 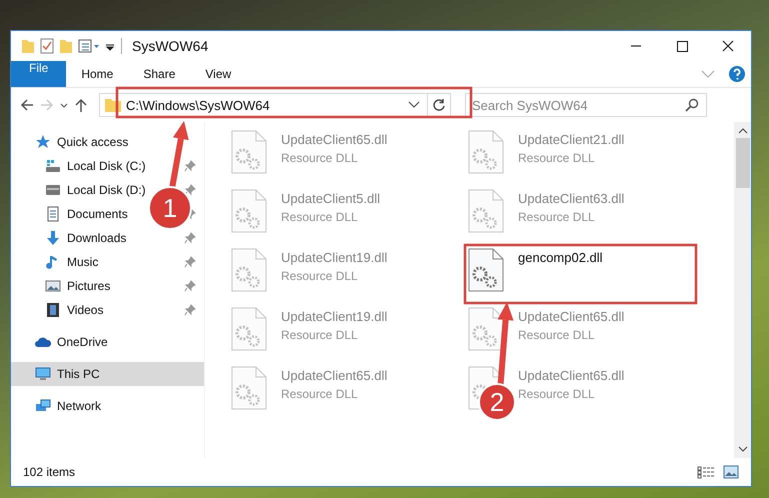 What do you see at coordinates (571, 138) in the screenshot?
I see `file-name: UpdateClient21.dll` at bounding box center [571, 138].